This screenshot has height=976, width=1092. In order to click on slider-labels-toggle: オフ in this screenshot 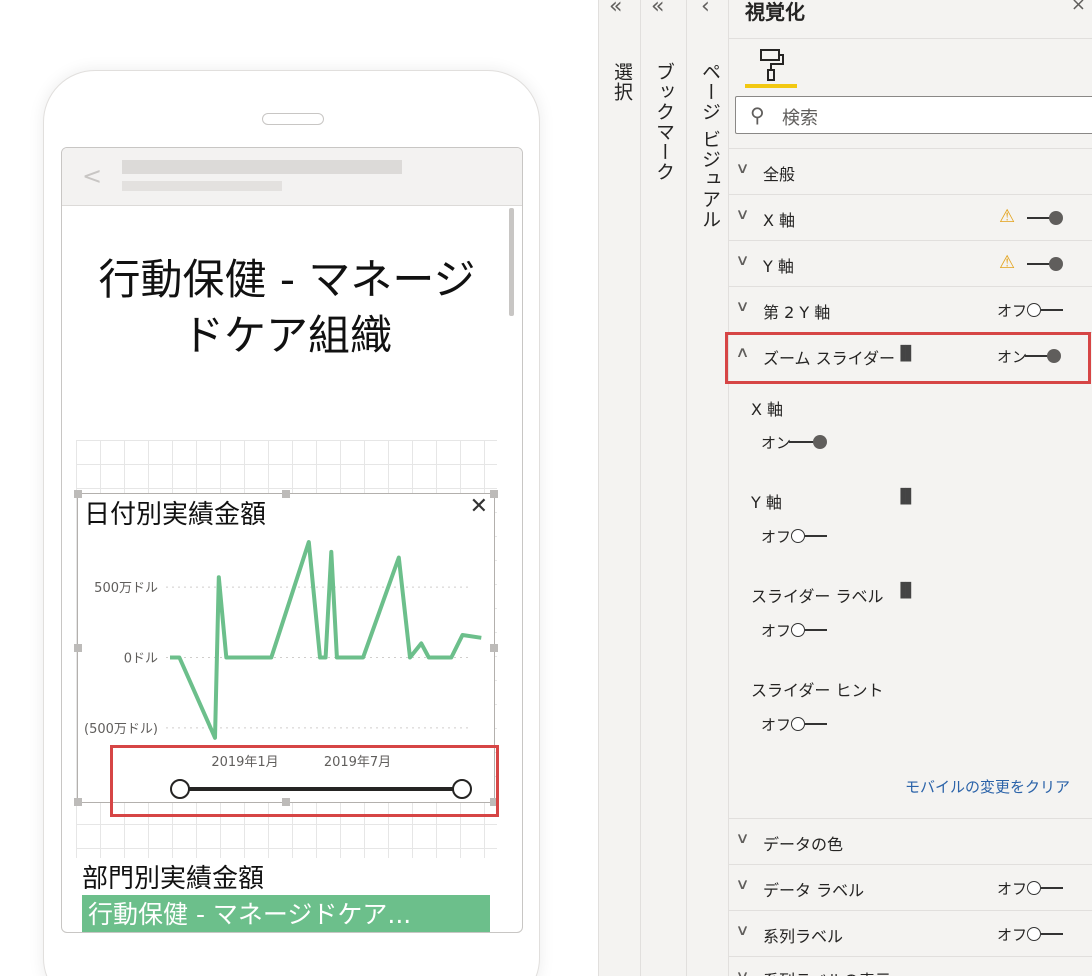, I will do `click(796, 630)`.